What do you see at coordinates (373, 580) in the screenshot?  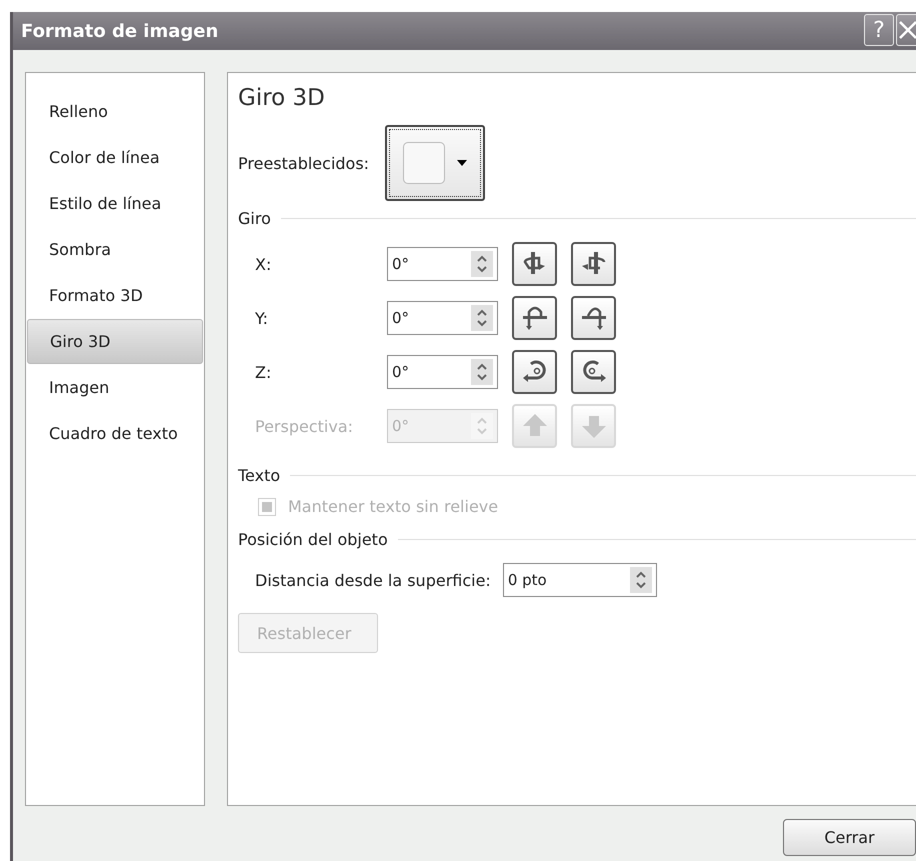 I see `distance-label: Distancia desde la superficie:` at bounding box center [373, 580].